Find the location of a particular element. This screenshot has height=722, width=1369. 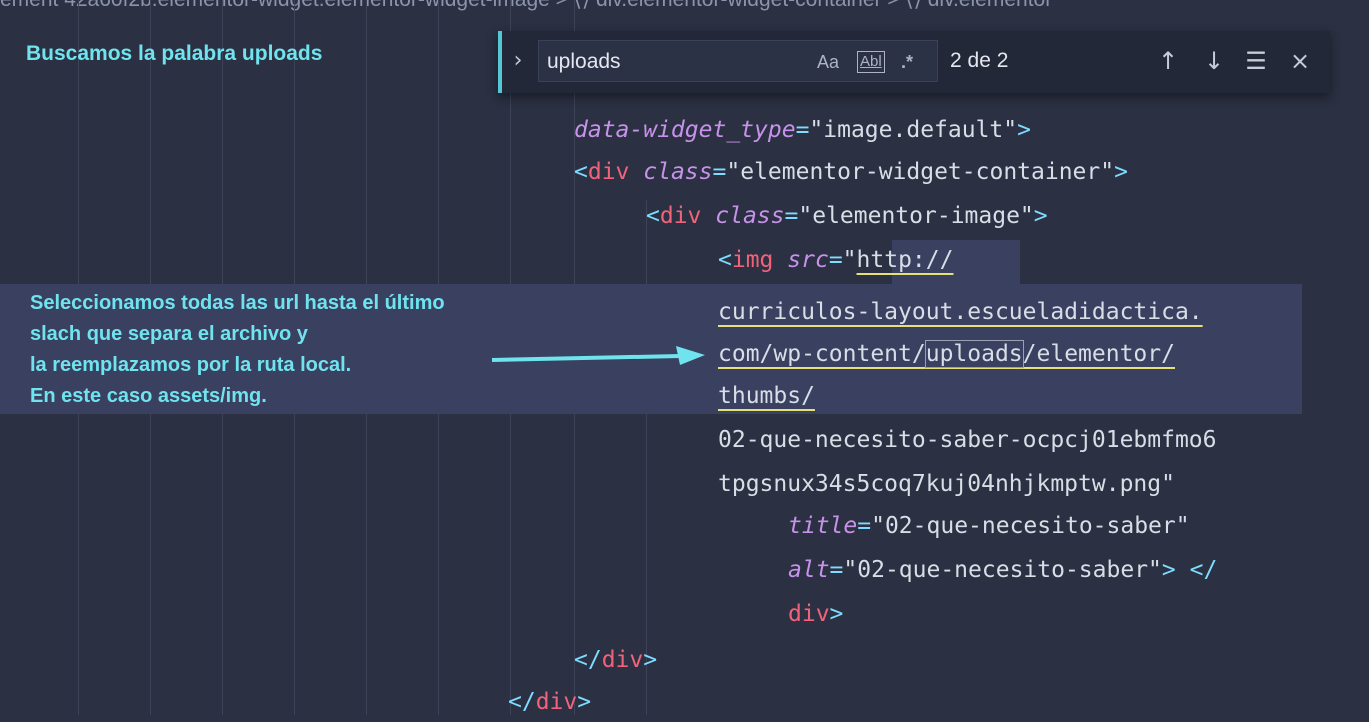

code-line: data-widget_type="image.default"> is located at coordinates (802, 130).